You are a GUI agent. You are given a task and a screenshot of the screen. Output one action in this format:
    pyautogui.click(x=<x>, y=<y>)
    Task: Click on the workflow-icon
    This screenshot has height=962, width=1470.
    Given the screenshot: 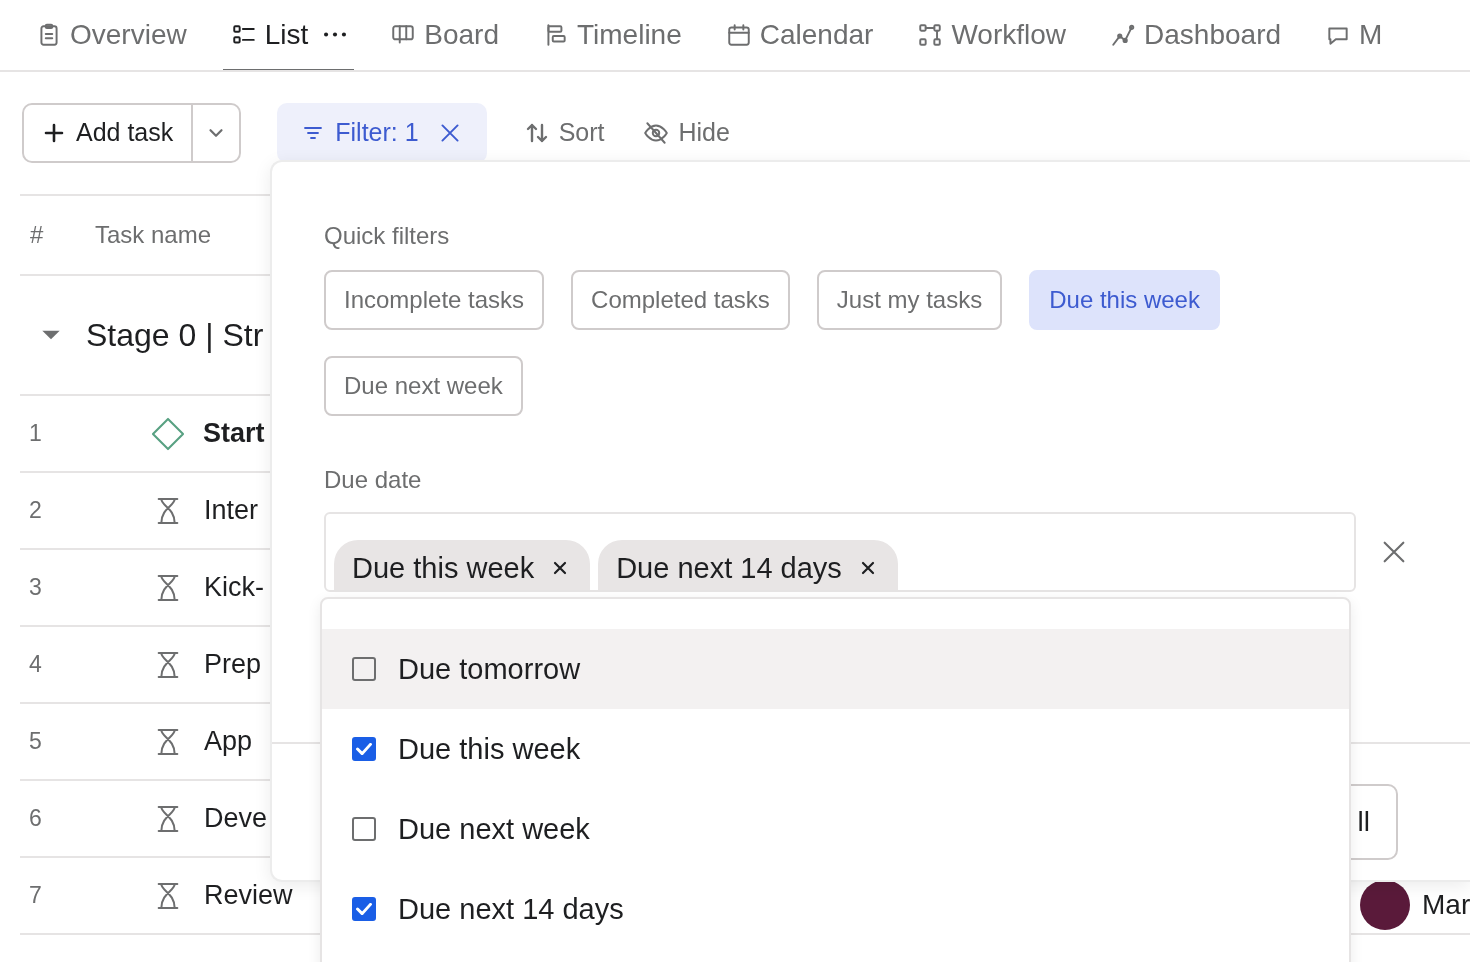 What is the action you would take?
    pyautogui.click(x=930, y=34)
    